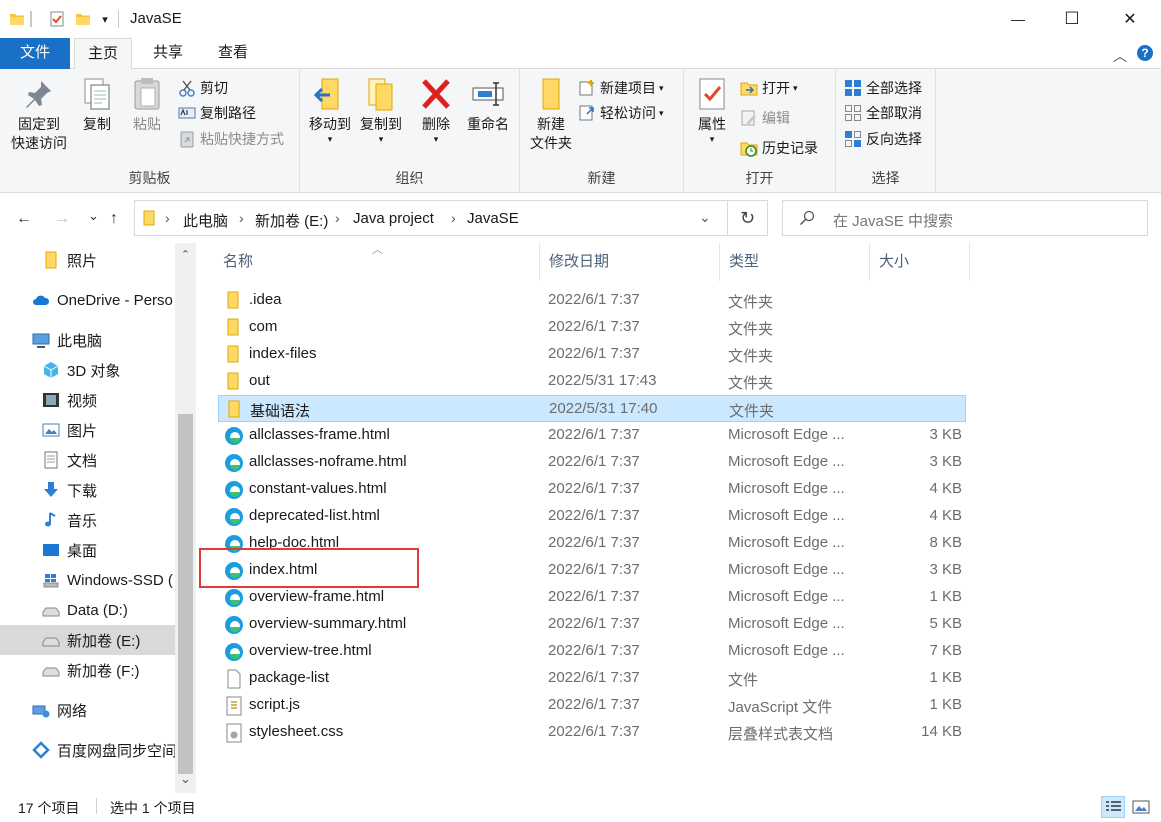  I want to click on tab-home: 主页, so click(103, 54).